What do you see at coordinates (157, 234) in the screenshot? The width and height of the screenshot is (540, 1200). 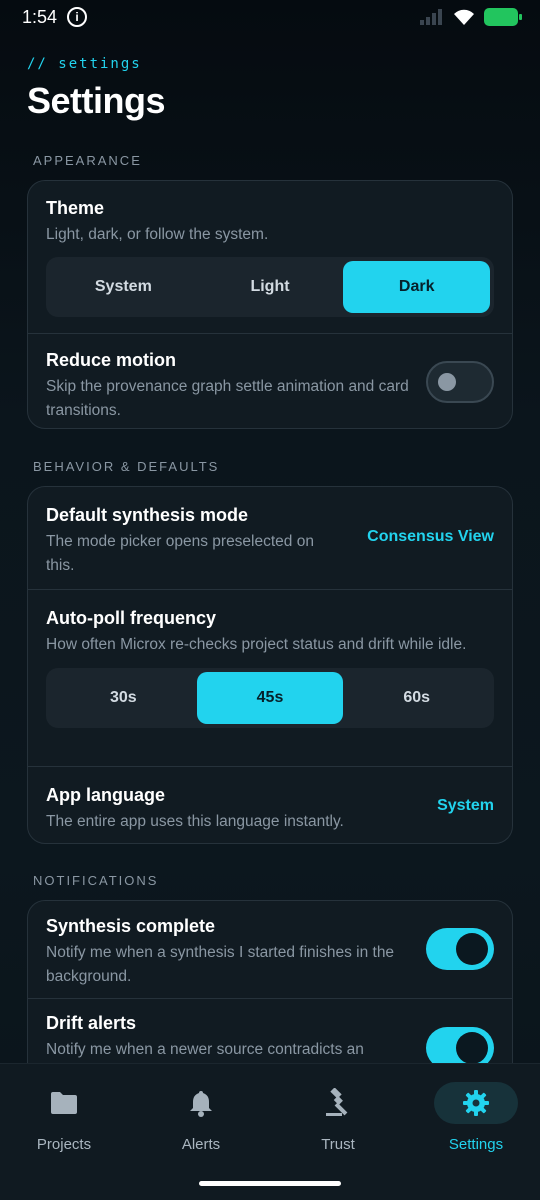 I see `theme-subtitle: Light, dark, or follow the system.` at bounding box center [157, 234].